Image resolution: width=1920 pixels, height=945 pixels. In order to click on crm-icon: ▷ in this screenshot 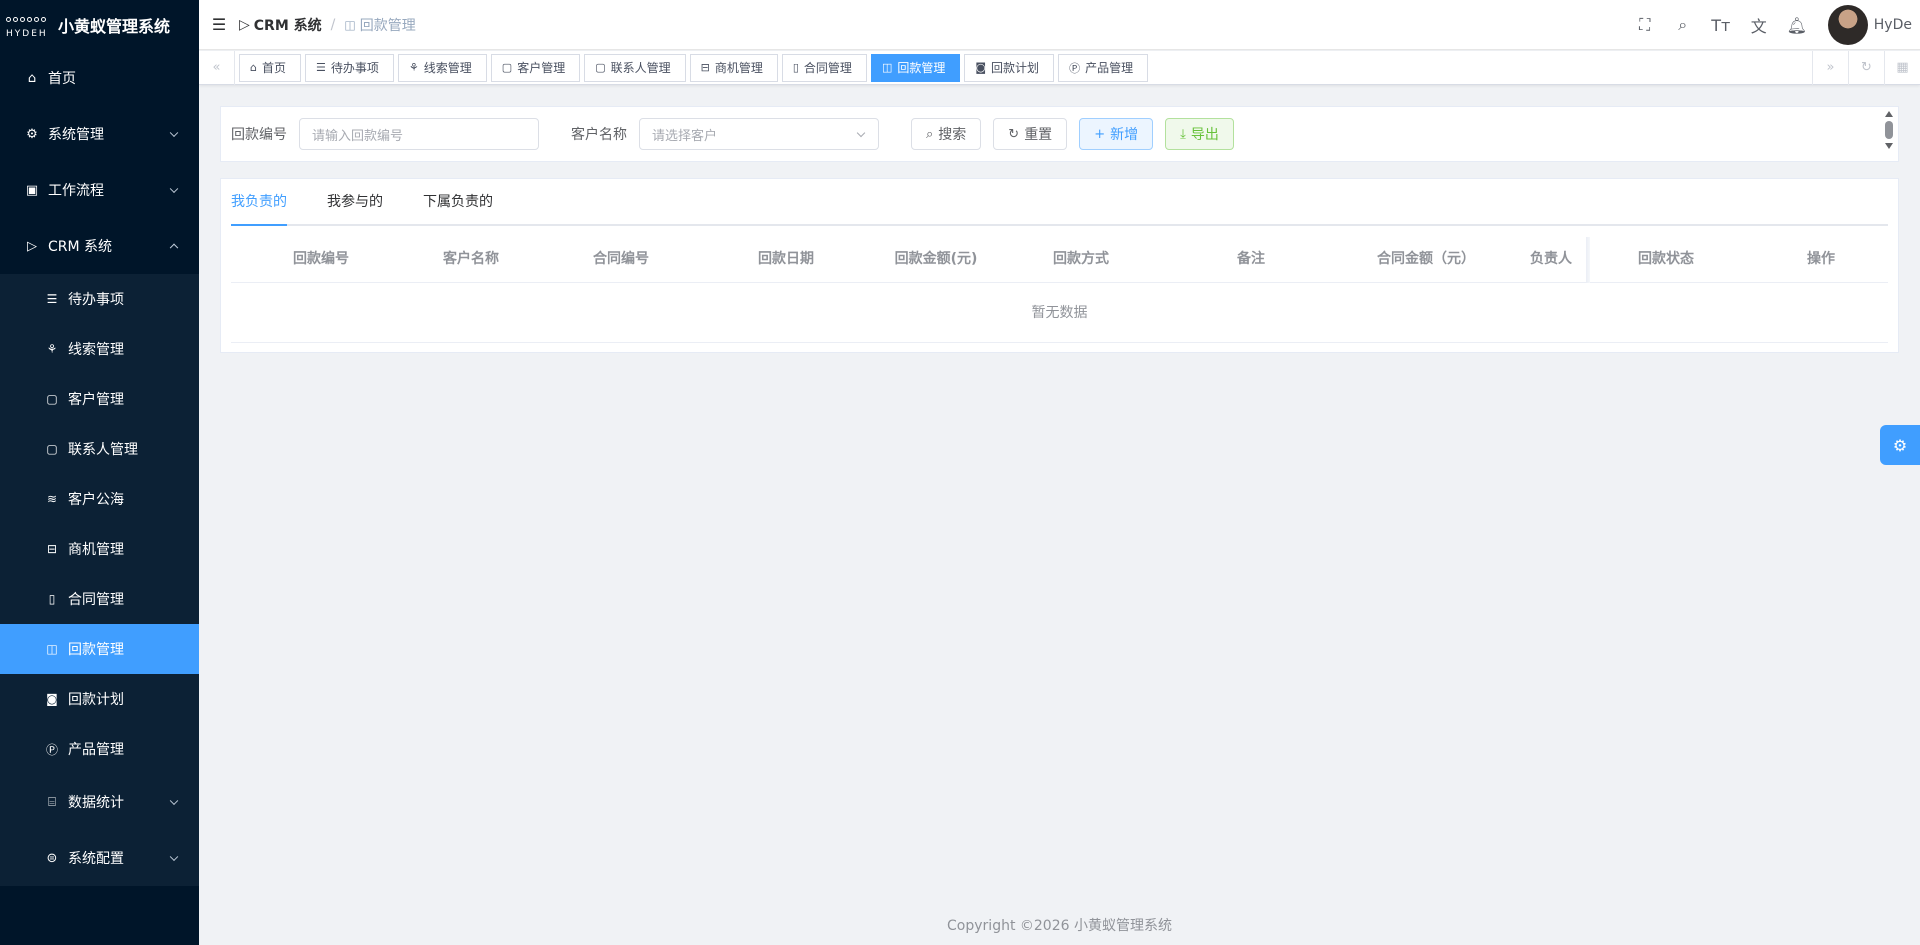, I will do `click(244, 24)`.